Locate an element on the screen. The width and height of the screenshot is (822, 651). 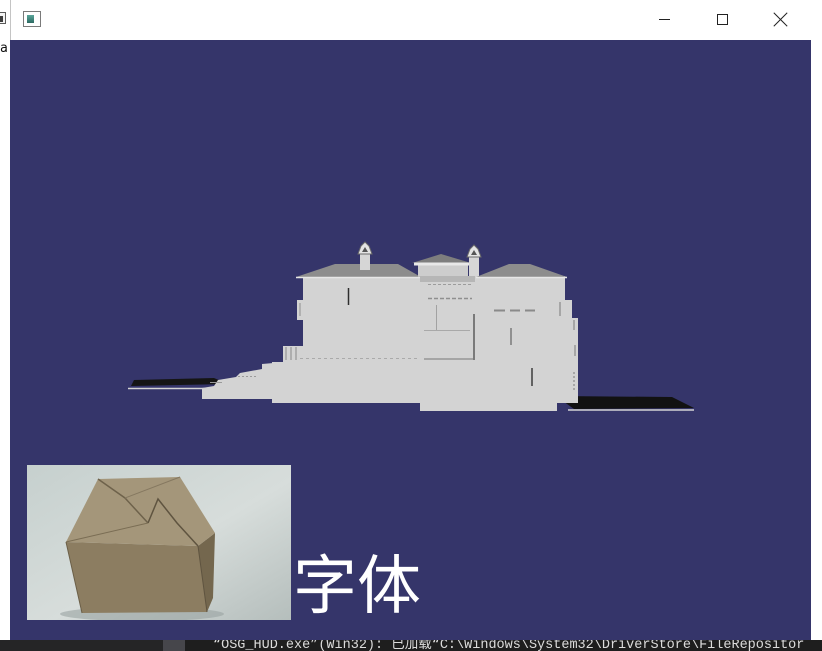
close-button is located at coordinates (780, 20).